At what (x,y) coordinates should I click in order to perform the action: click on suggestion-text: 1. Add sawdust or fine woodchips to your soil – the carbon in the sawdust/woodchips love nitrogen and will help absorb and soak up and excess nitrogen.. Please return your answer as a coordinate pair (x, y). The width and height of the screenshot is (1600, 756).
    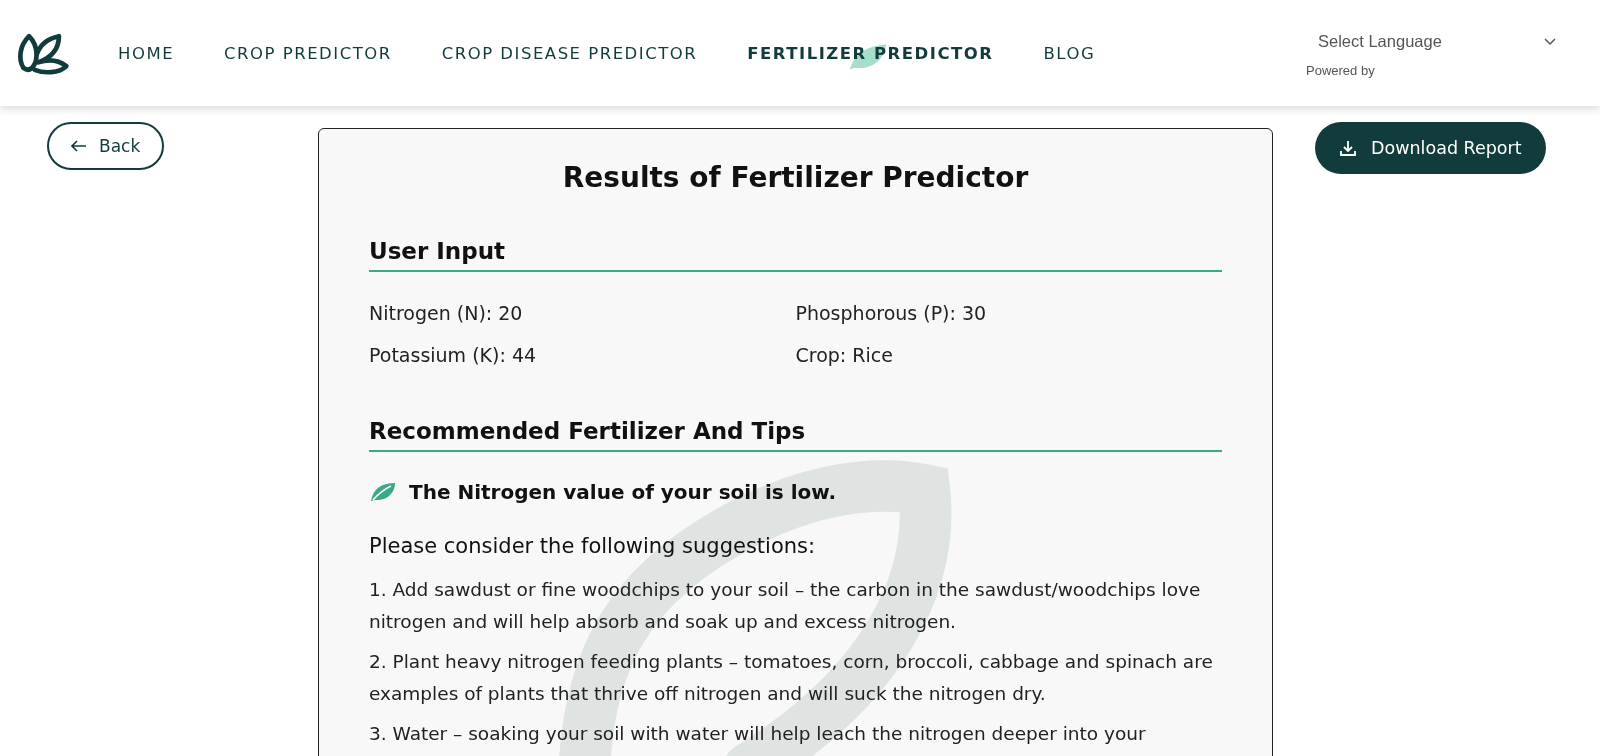
    Looking at the image, I should click on (785, 606).